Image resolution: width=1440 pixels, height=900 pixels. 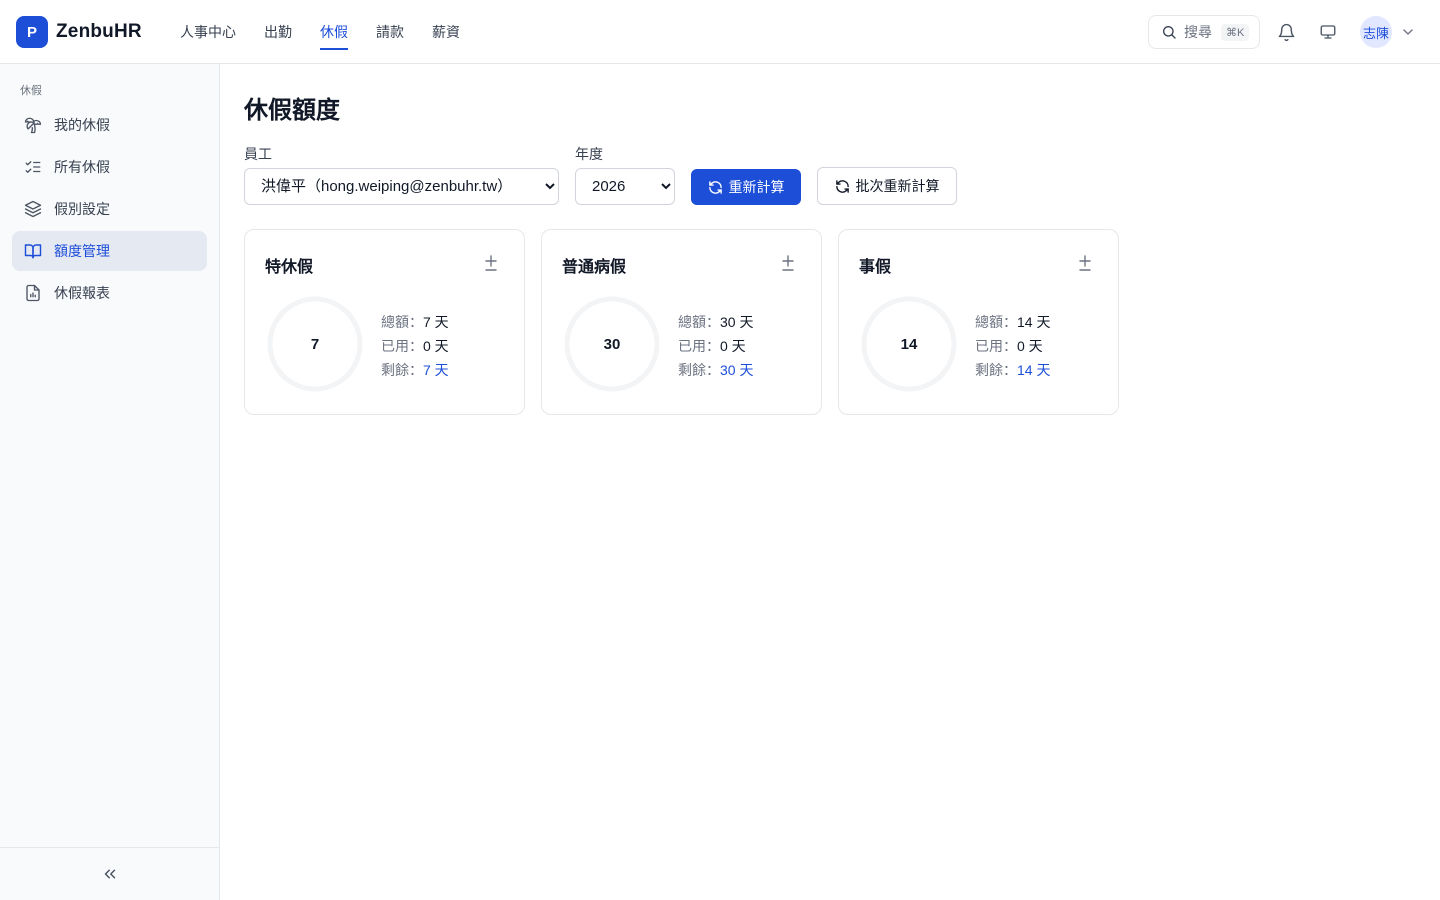 I want to click on recalculate-button: 重新計算, so click(x=746, y=187).